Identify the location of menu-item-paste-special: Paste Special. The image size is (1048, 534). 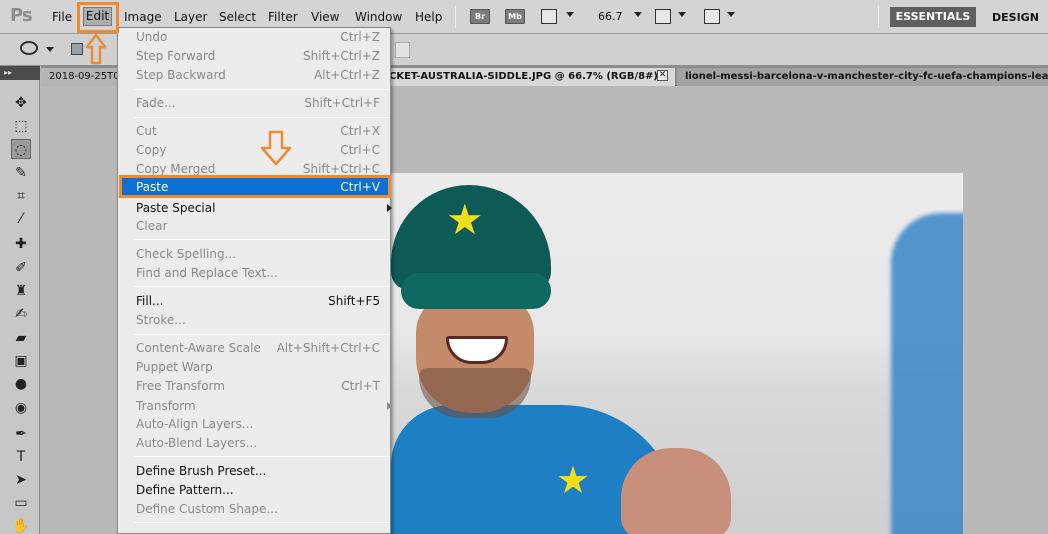
(264, 208).